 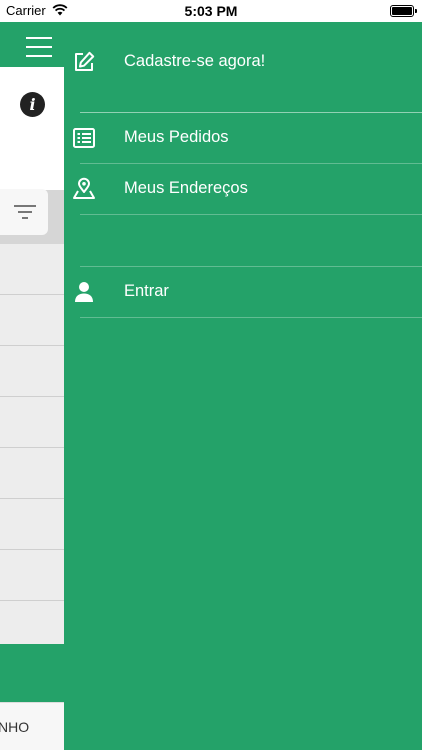 What do you see at coordinates (251, 317) in the screenshot?
I see `divider` at bounding box center [251, 317].